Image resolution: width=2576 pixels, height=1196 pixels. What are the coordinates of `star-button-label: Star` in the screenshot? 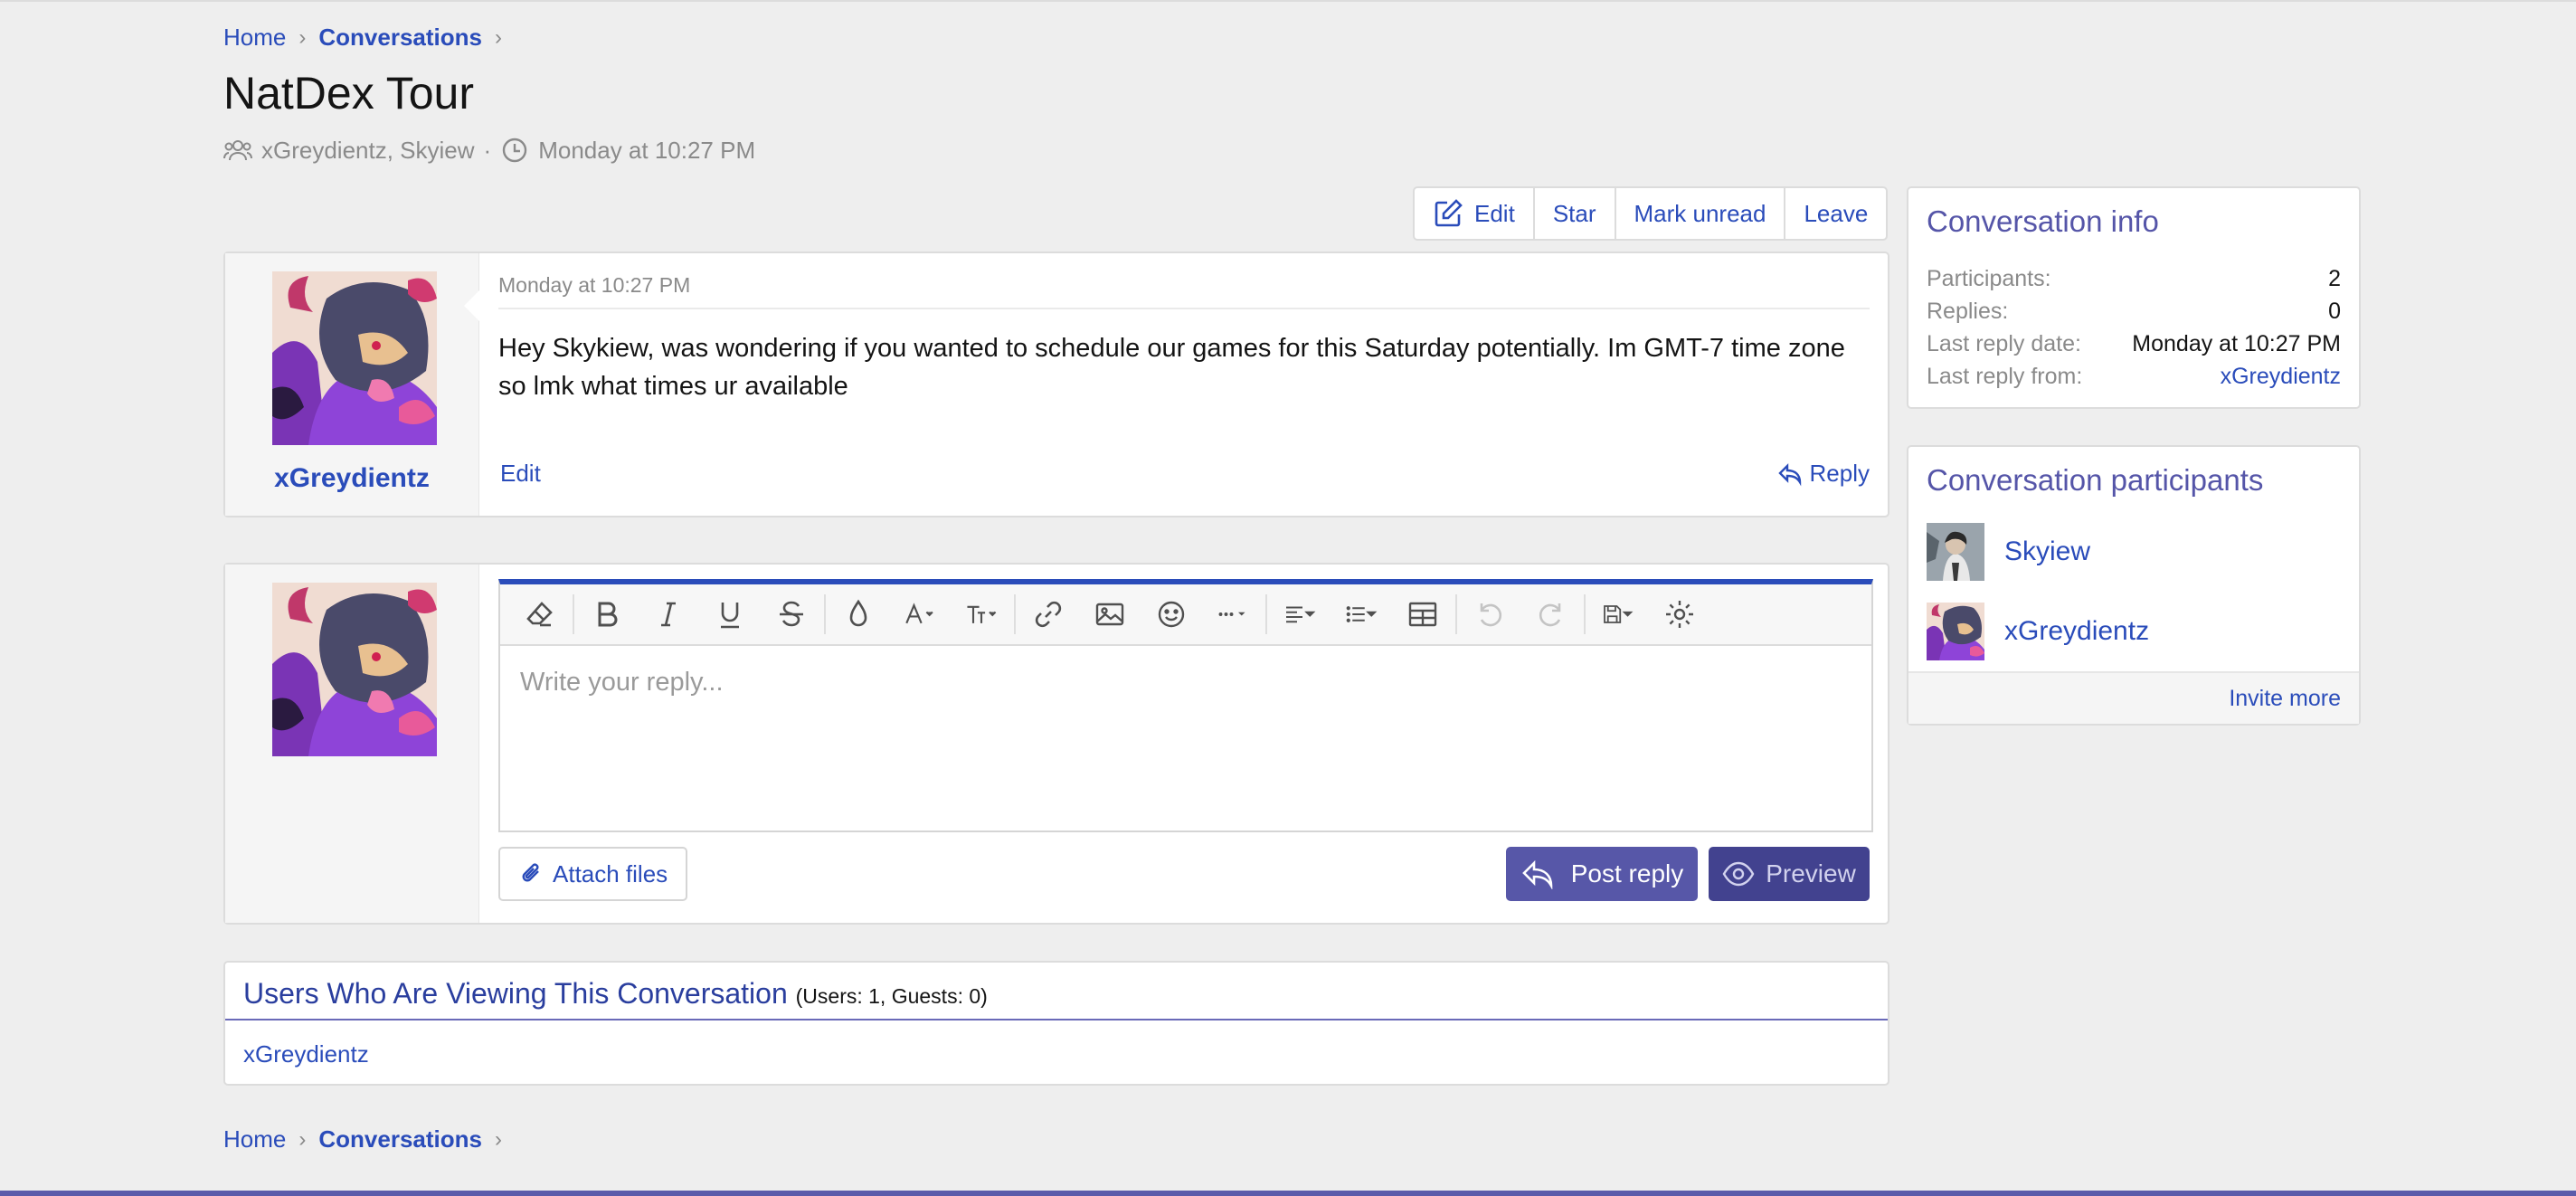 It's located at (1574, 213).